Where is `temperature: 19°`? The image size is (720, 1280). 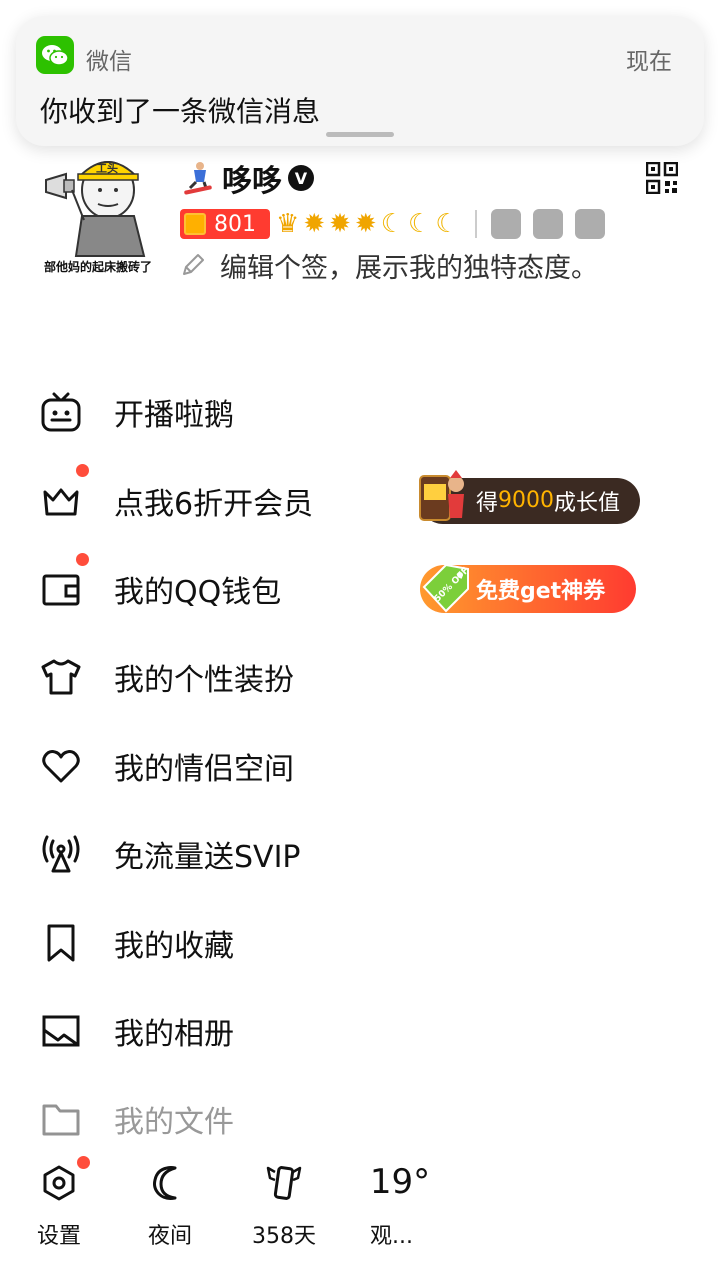
temperature: 19° is located at coordinates (400, 1182).